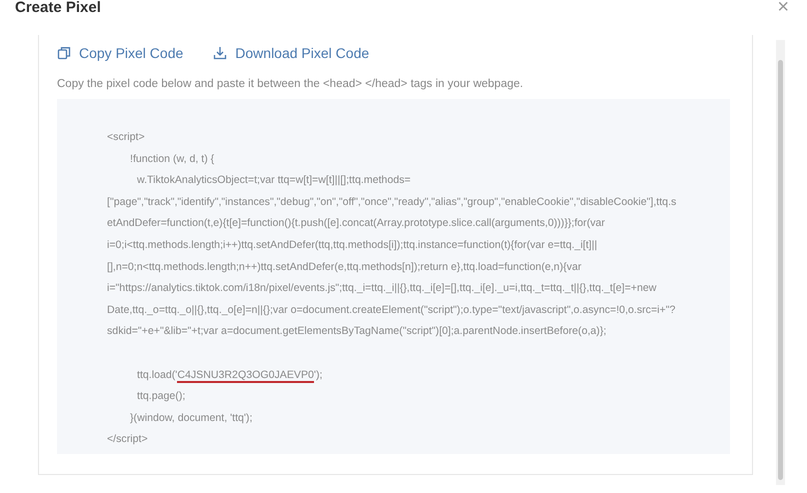 The height and width of the screenshot is (493, 807). Describe the element at coordinates (391, 202) in the screenshot. I see `code-line: ["page","track","identify","instances","debug","on","off","once","ready","alias","group","enableCookie","disableCookie"],ttq.s` at that location.